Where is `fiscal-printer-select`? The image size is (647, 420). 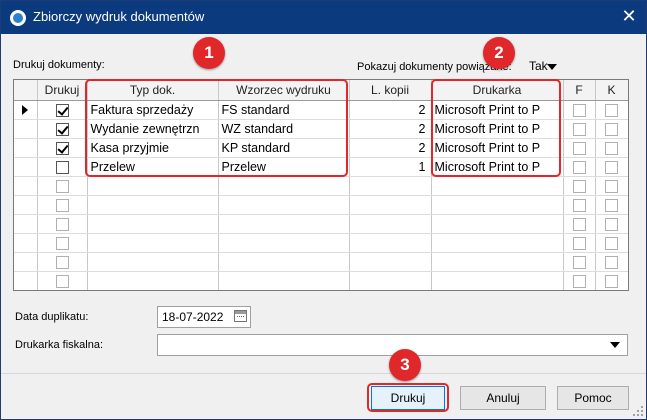 fiscal-printer-select is located at coordinates (392, 345).